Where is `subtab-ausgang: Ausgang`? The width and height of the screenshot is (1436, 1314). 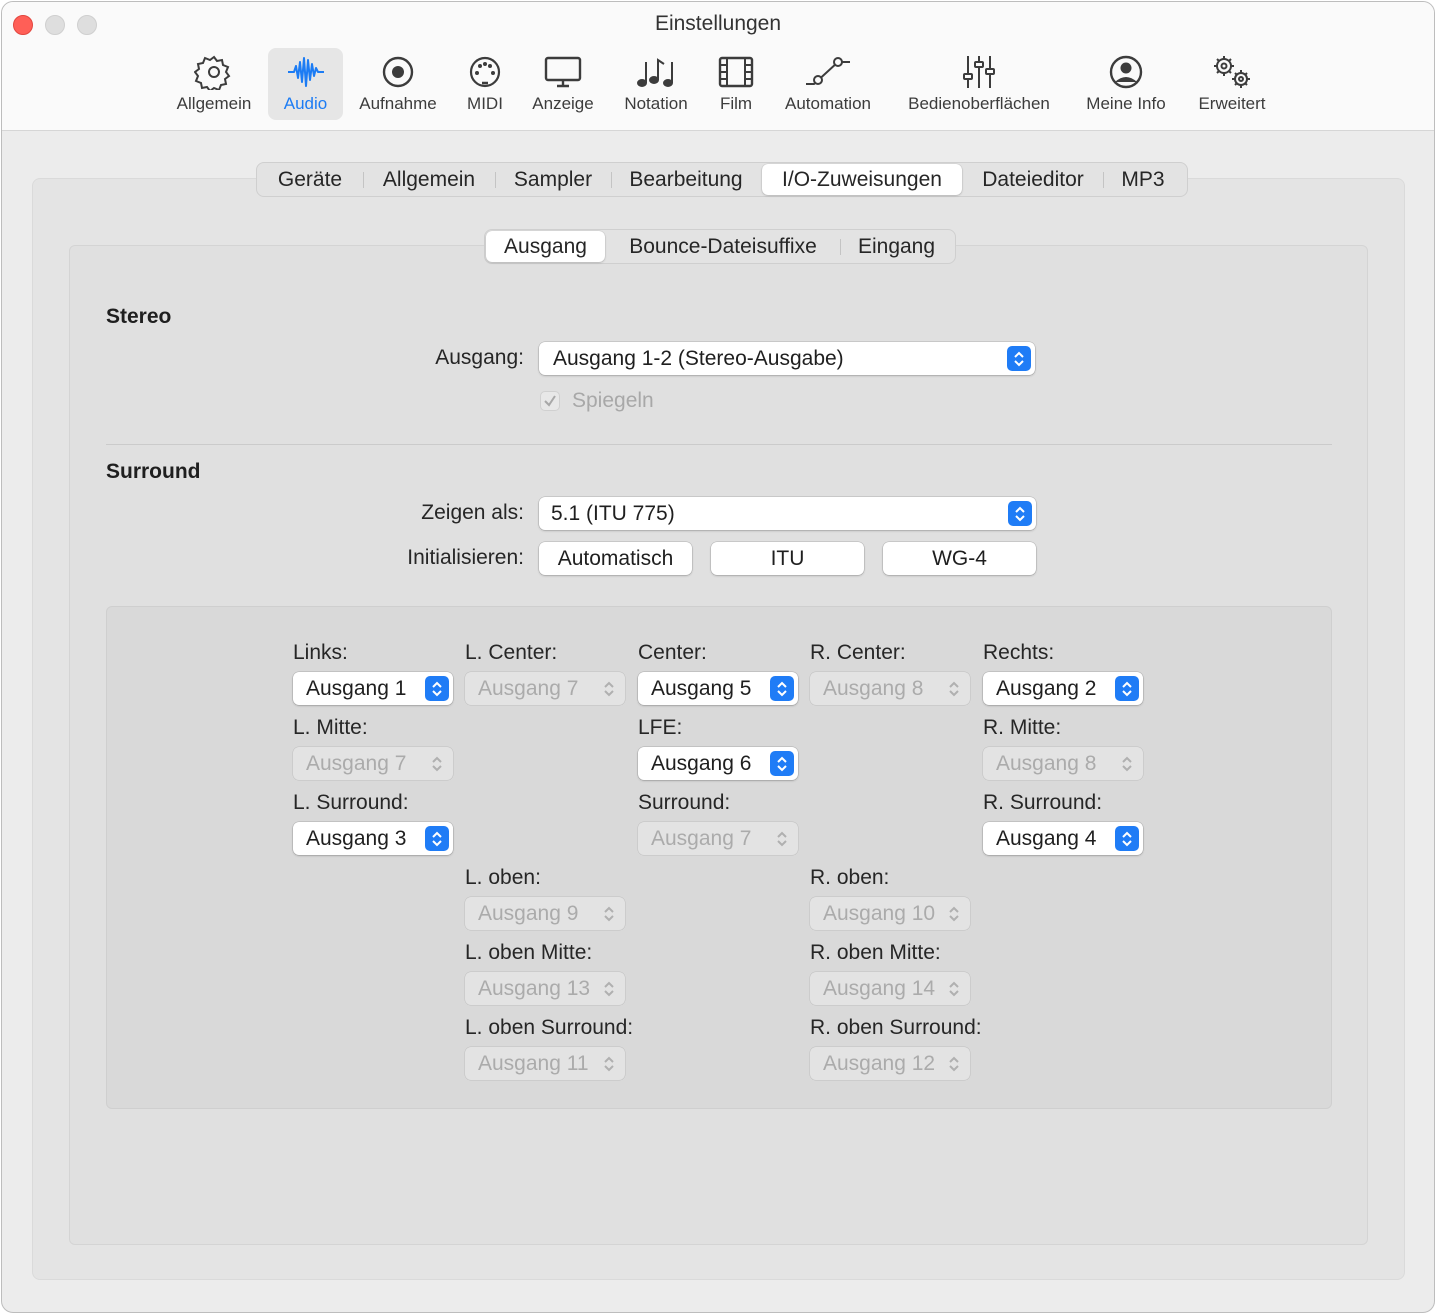
subtab-ausgang: Ausgang is located at coordinates (545, 246).